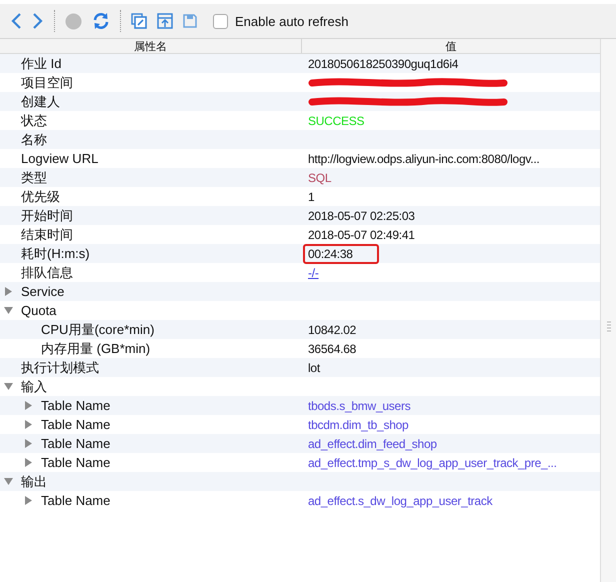 The height and width of the screenshot is (582, 616). Describe the element at coordinates (34, 139) in the screenshot. I see `property-name: 名称` at that location.